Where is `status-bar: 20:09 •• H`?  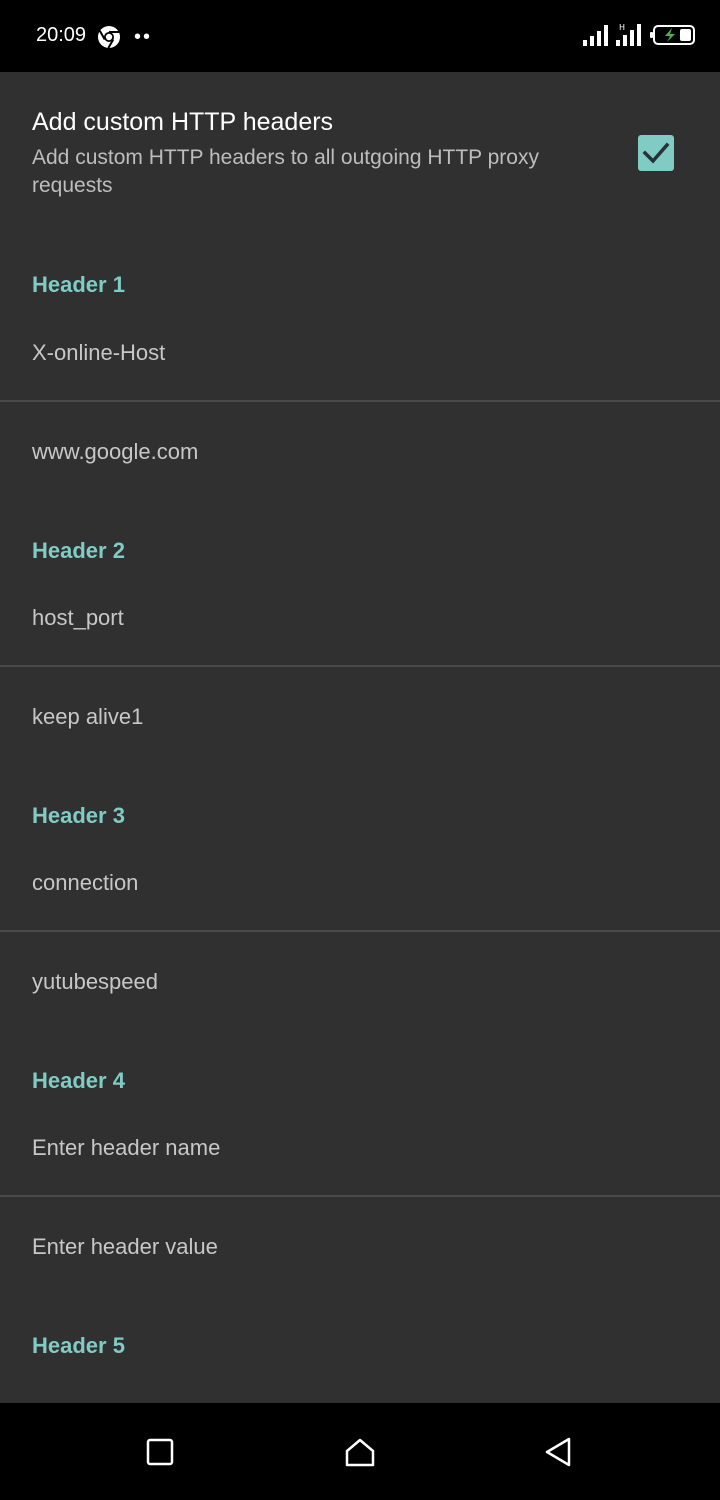
status-bar: 20:09 •• H is located at coordinates (360, 36).